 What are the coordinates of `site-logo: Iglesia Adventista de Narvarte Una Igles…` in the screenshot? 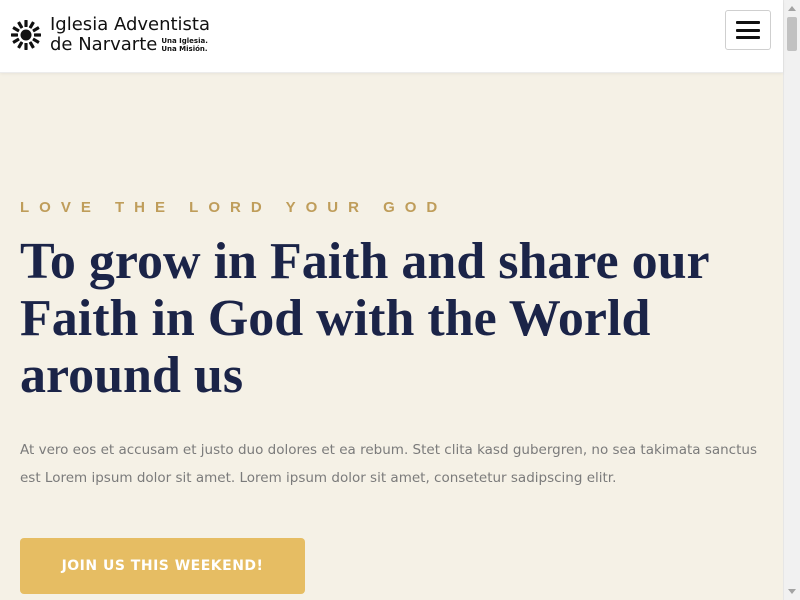 It's located at (110, 35).